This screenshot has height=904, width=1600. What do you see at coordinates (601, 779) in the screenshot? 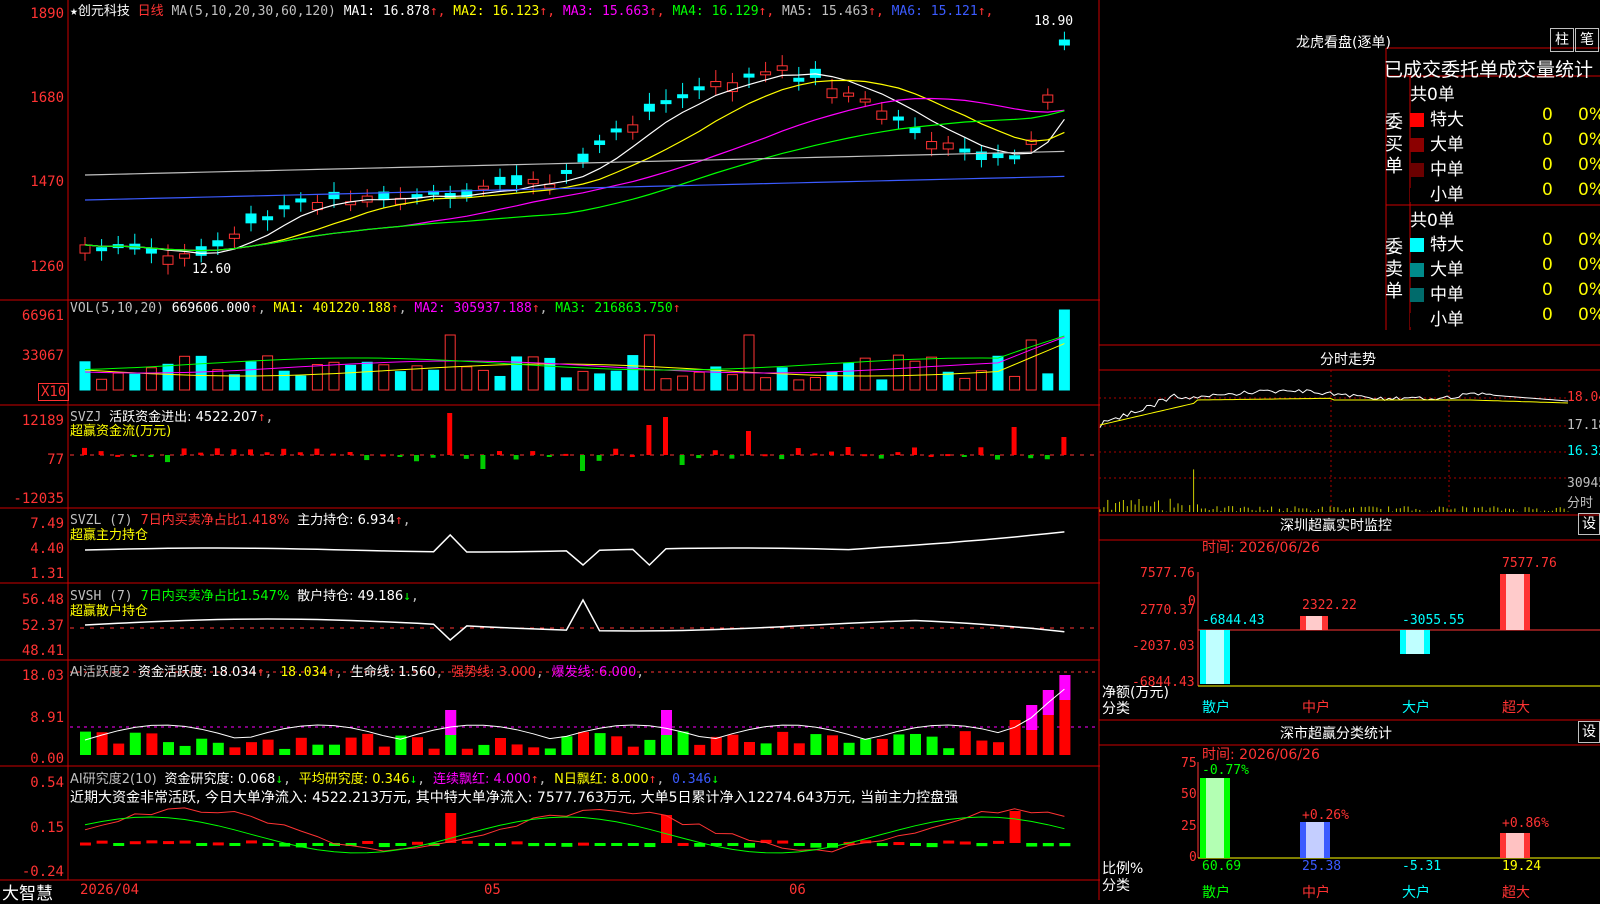
I see `ai2-label4: N日飘红: 8.000` at bounding box center [601, 779].